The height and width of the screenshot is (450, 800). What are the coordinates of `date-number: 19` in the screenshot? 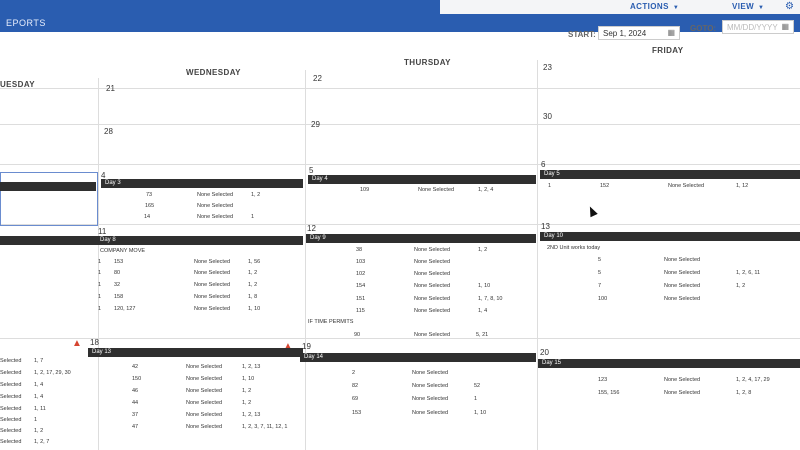 It's located at (306, 346).